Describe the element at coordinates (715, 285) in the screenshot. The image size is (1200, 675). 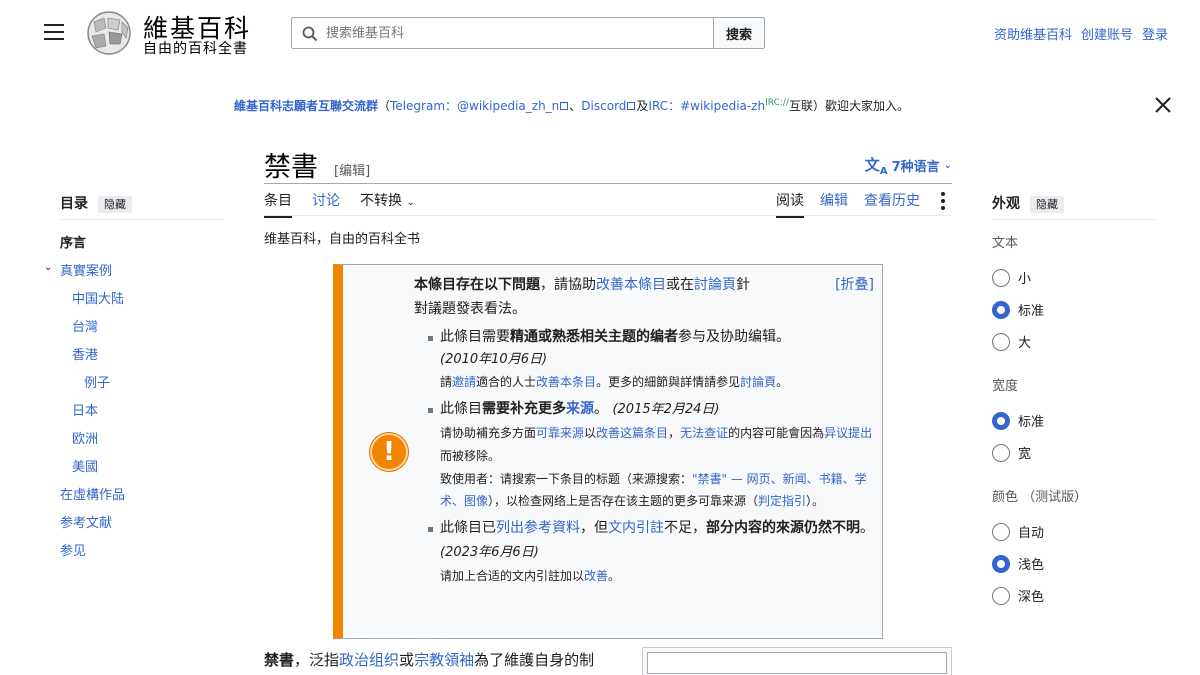
I see `talk-page-link: 討論頁` at that location.